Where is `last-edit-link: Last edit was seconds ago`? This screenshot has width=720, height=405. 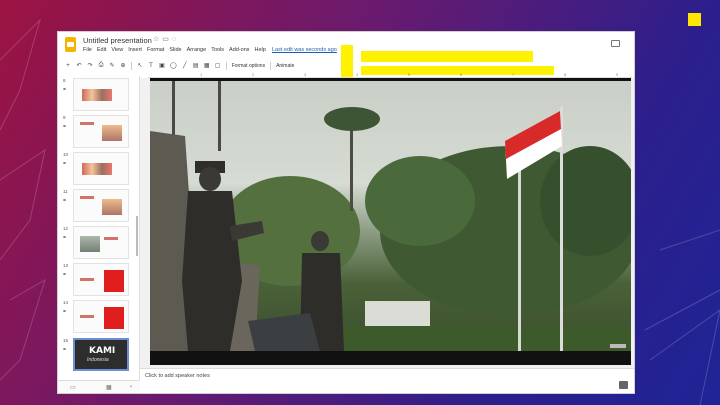 last-edit-link: Last edit was seconds ago is located at coordinates (304, 50).